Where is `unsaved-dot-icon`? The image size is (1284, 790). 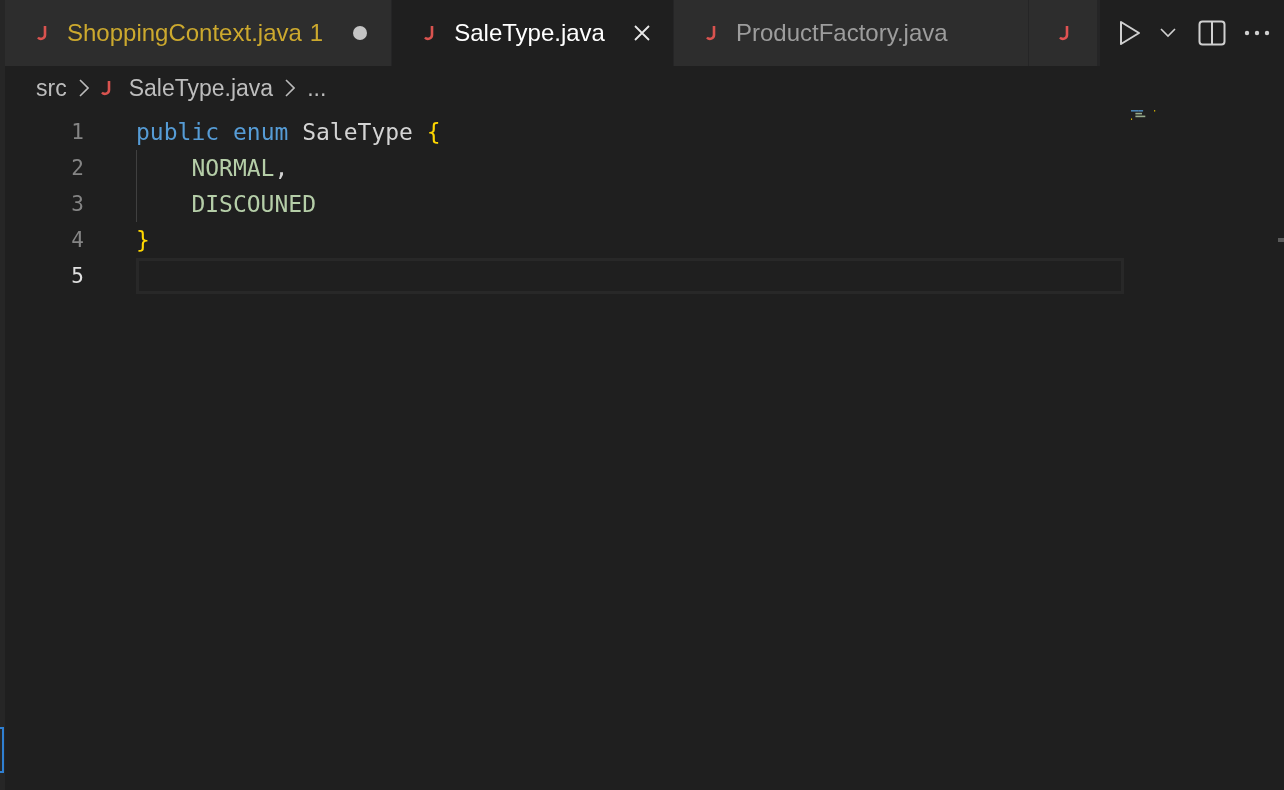
unsaved-dot-icon is located at coordinates (360, 33).